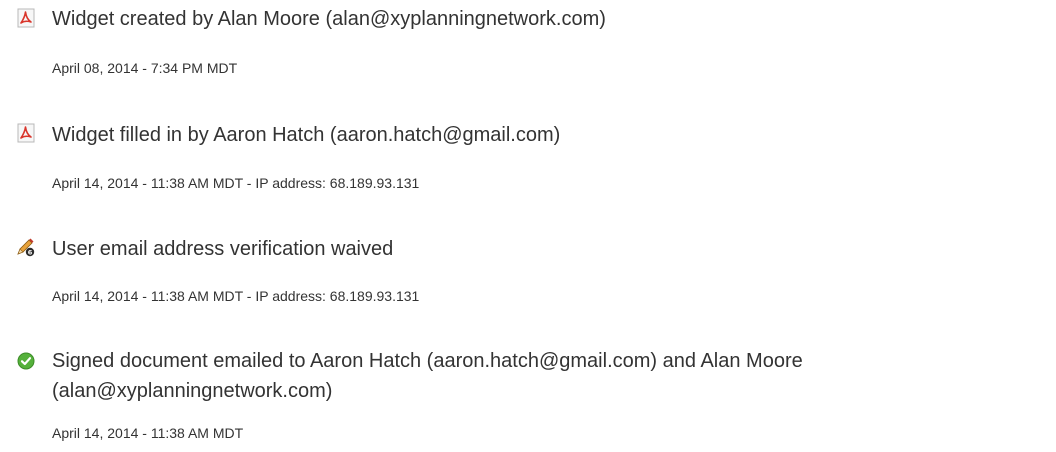  What do you see at coordinates (26, 247) in the screenshot?
I see `pencil-waived-icon: 6` at bounding box center [26, 247].